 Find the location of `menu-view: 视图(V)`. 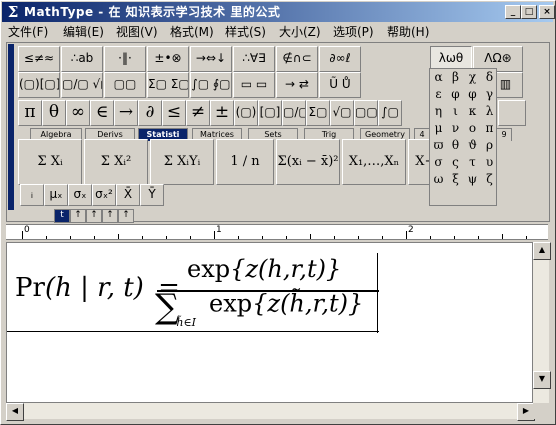

menu-view: 视图(V) is located at coordinates (137, 32).